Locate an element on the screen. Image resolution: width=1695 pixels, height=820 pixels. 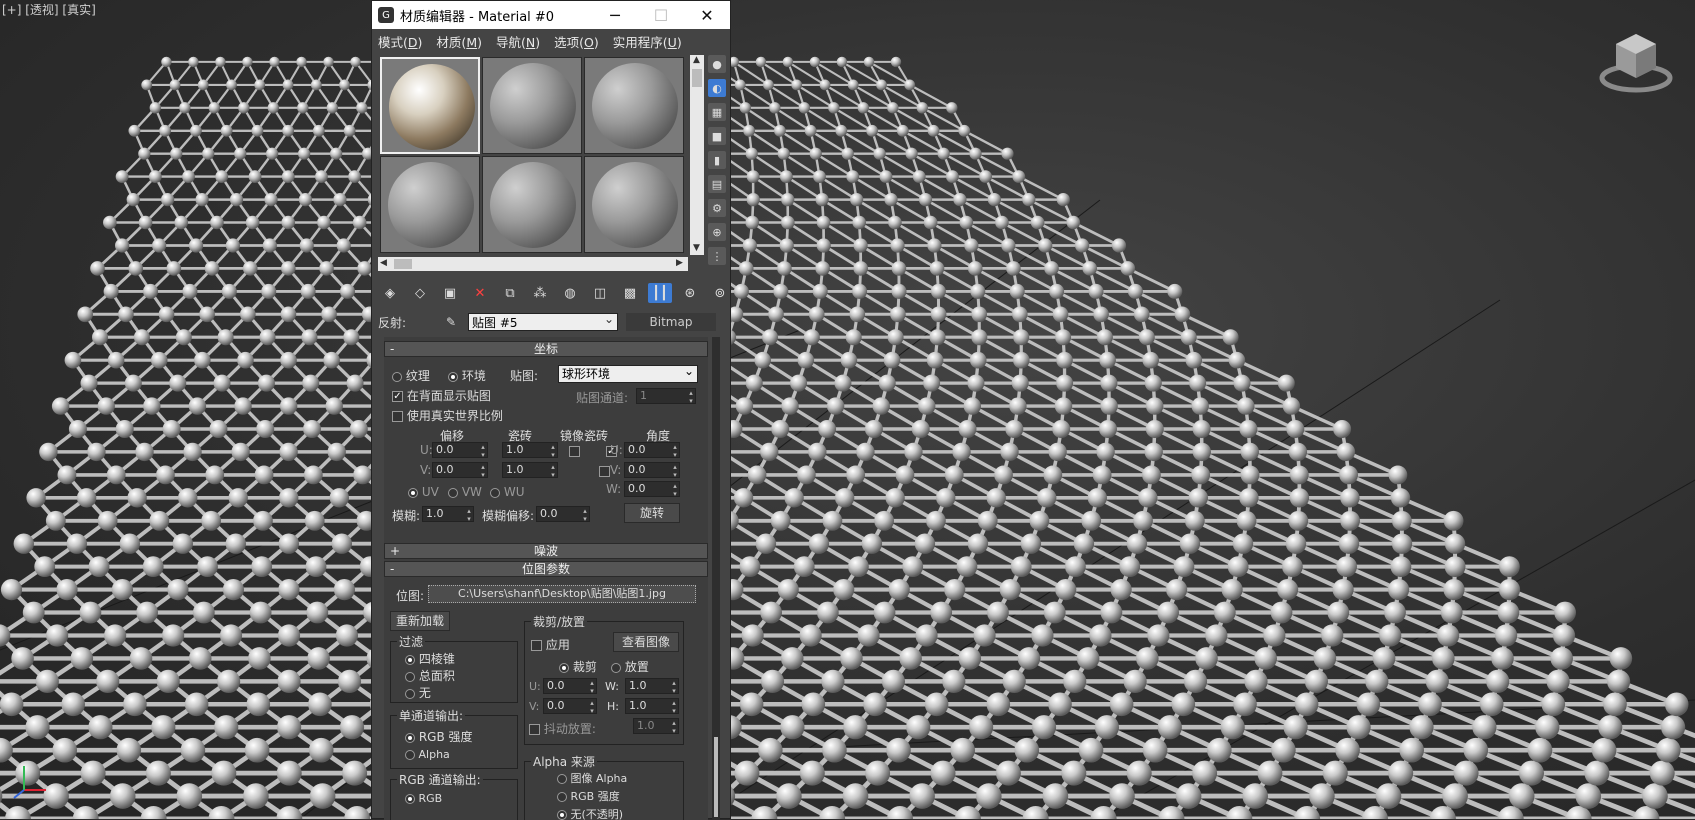
copy-material-icon: ⧉ is located at coordinates (510, 293).